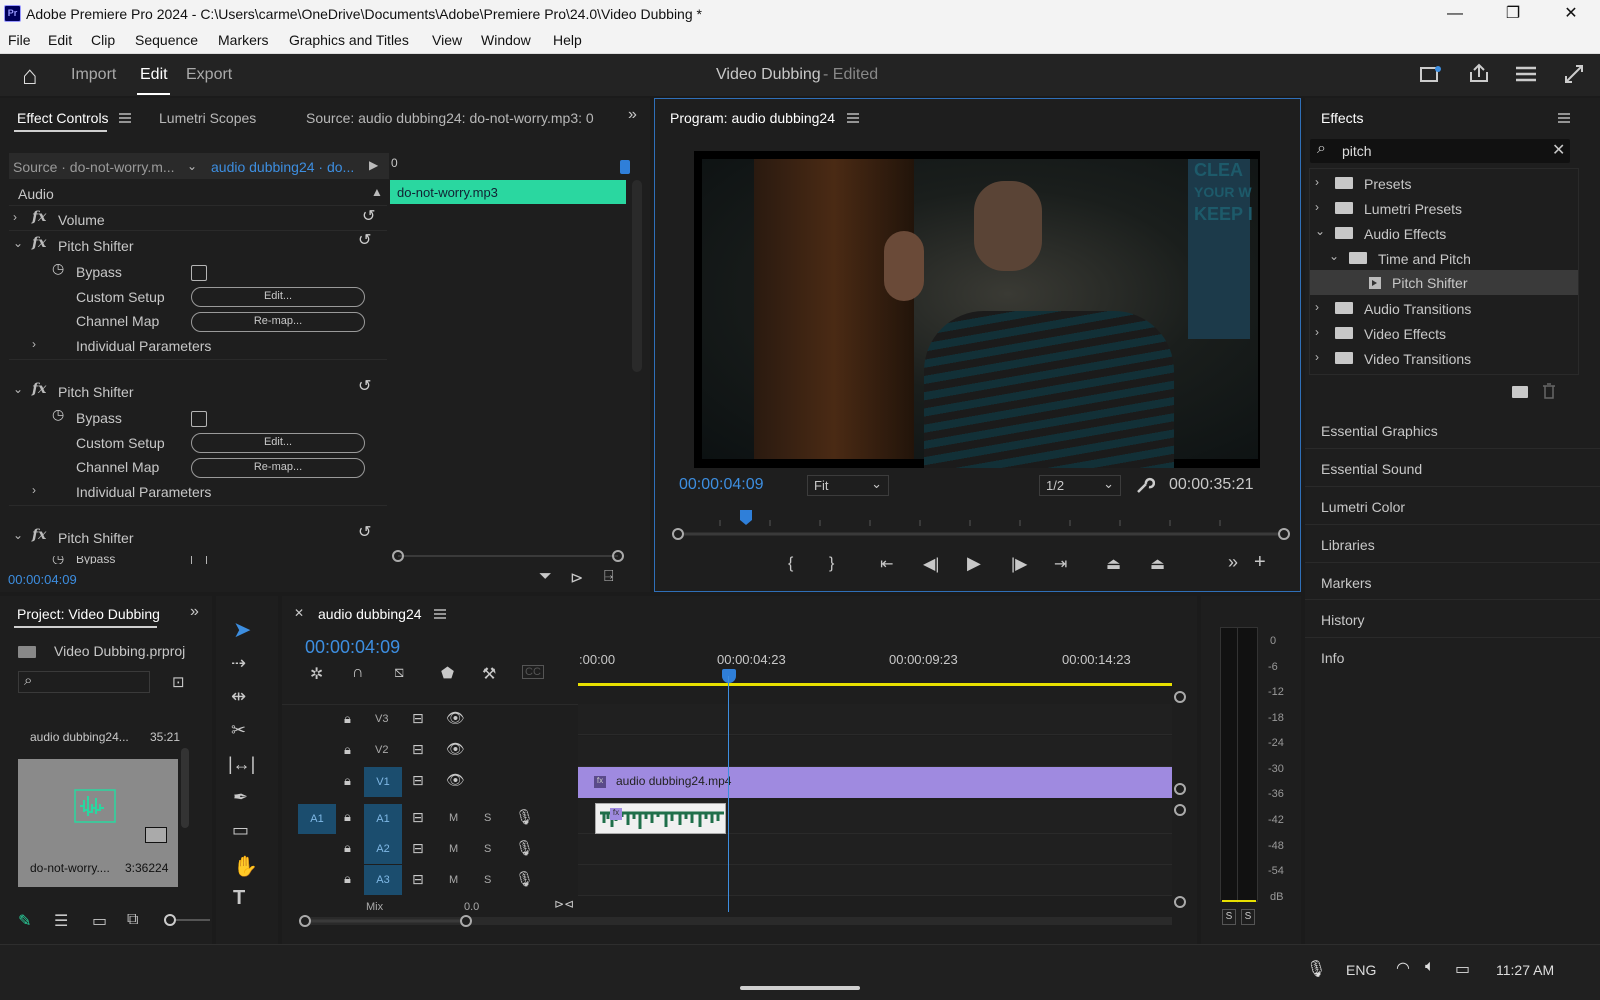 This screenshot has width=1600, height=1000. What do you see at coordinates (42, 579) in the screenshot?
I see `ec-timecode: 00:00:04:09` at bounding box center [42, 579].